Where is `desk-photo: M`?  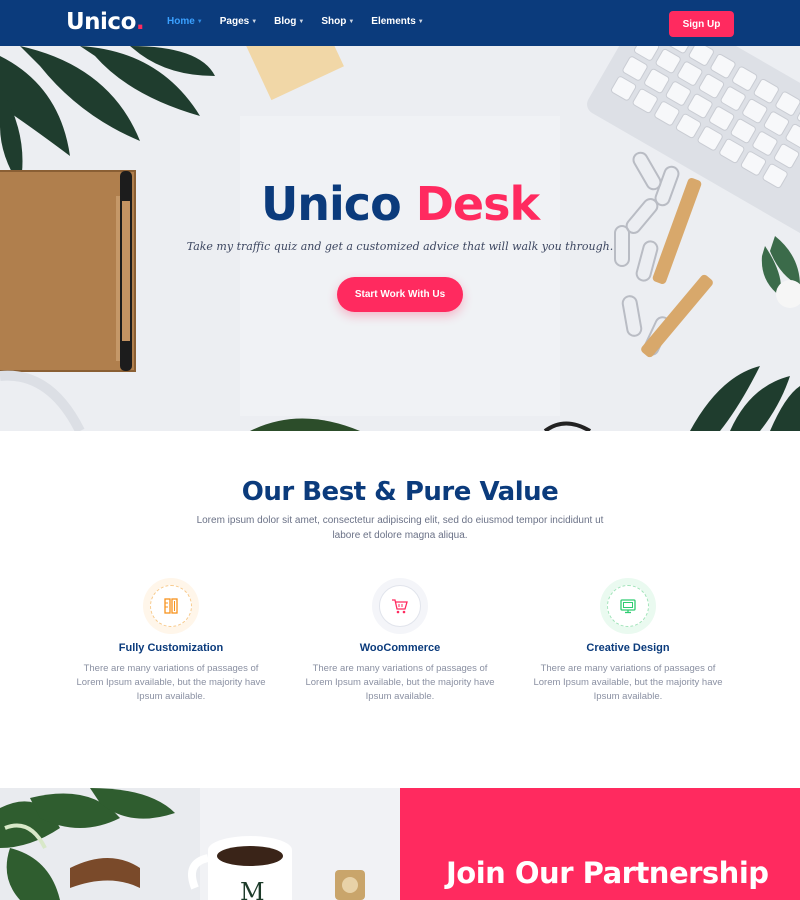
desk-photo: M is located at coordinates (200, 844).